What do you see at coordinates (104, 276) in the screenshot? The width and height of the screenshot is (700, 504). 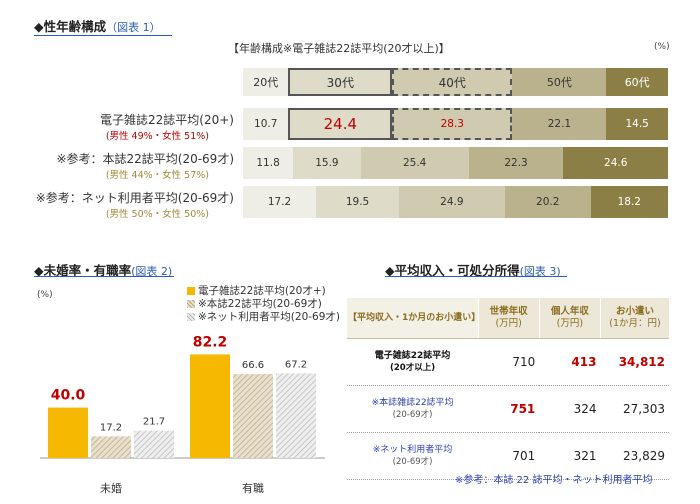 I see `section2-underline` at bounding box center [104, 276].